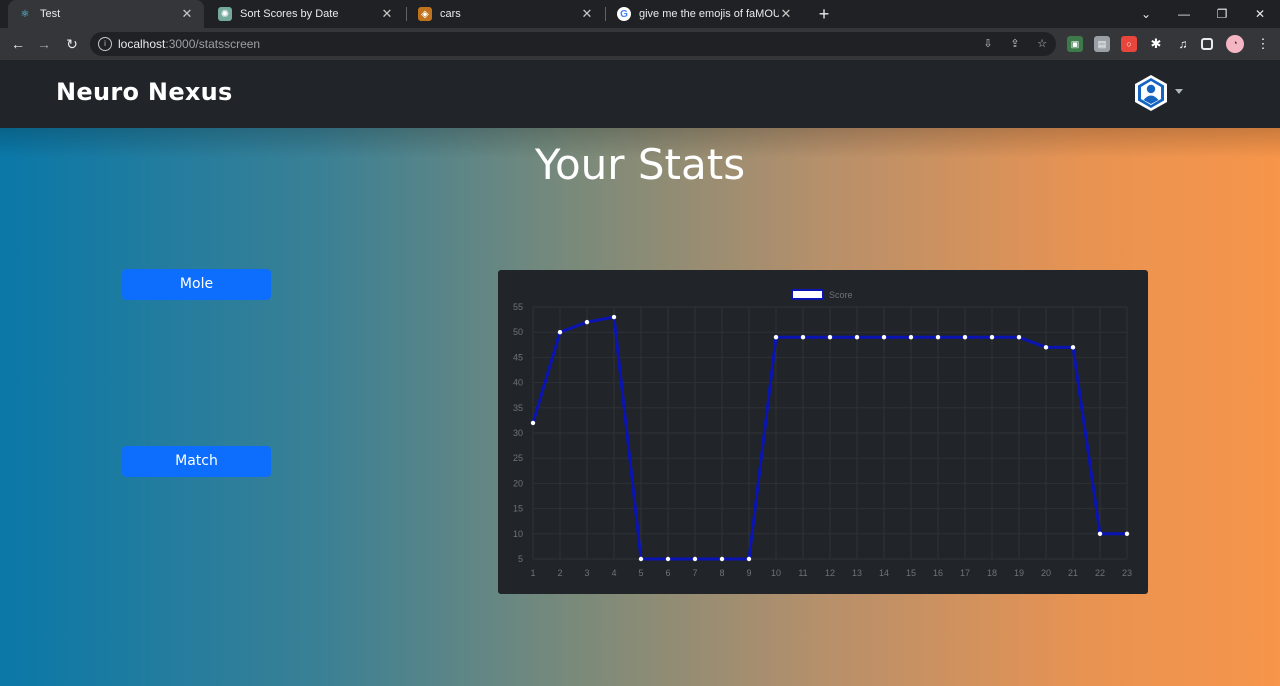 The width and height of the screenshot is (1280, 686). I want to click on x-tick-label: 10, so click(776, 573).